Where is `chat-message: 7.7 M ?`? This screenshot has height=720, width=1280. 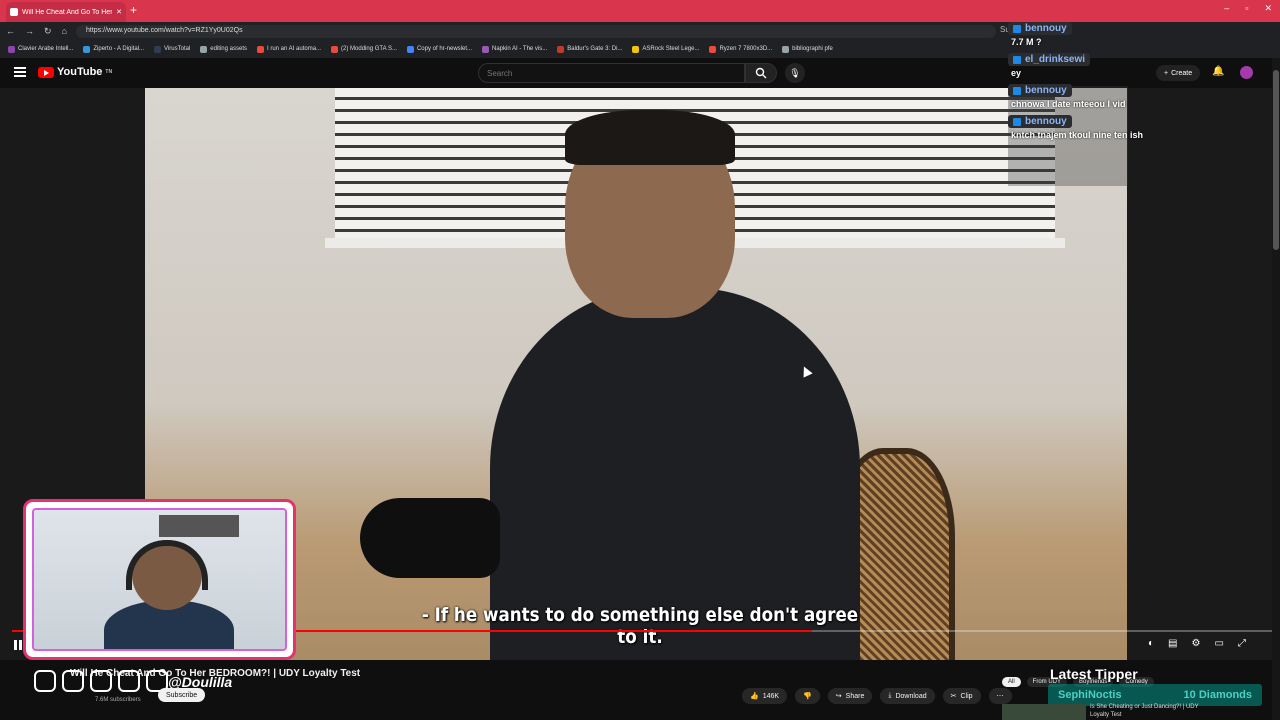 chat-message: 7.7 M ? is located at coordinates (1026, 42).